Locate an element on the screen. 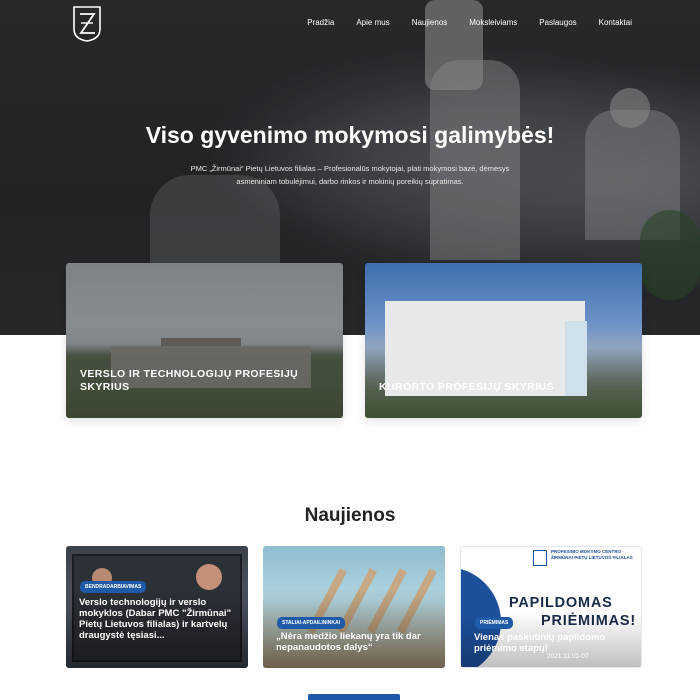  hero-bg-plant is located at coordinates (670, 255).